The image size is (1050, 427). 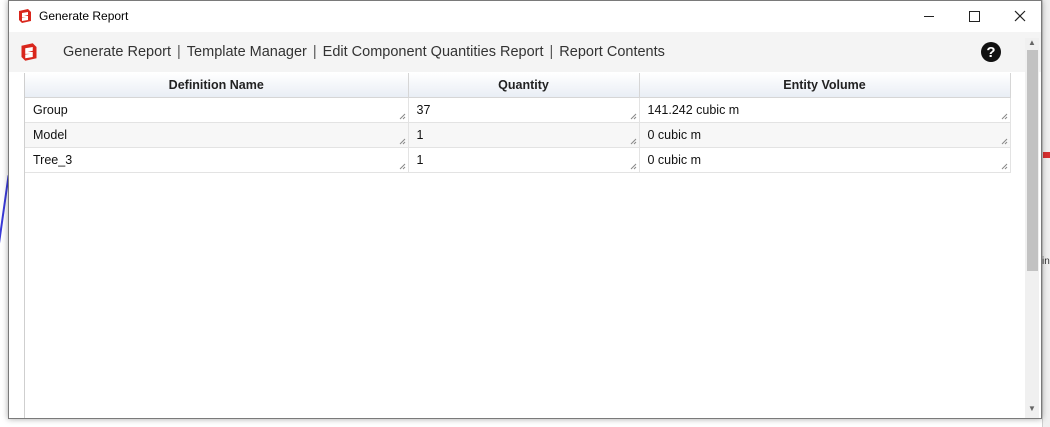 What do you see at coordinates (991, 52) in the screenshot?
I see `help-icon: ?` at bounding box center [991, 52].